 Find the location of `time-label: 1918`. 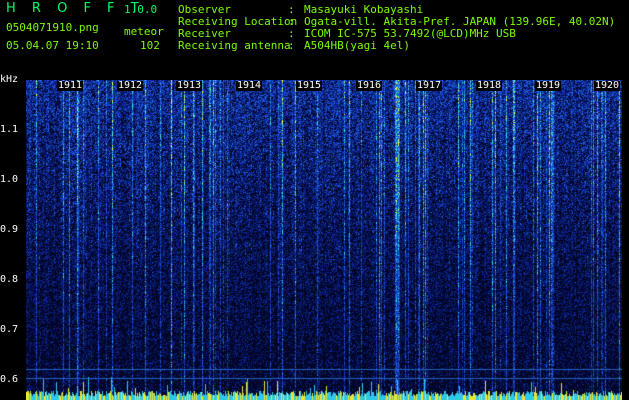

time-label: 1918 is located at coordinates (489, 85).